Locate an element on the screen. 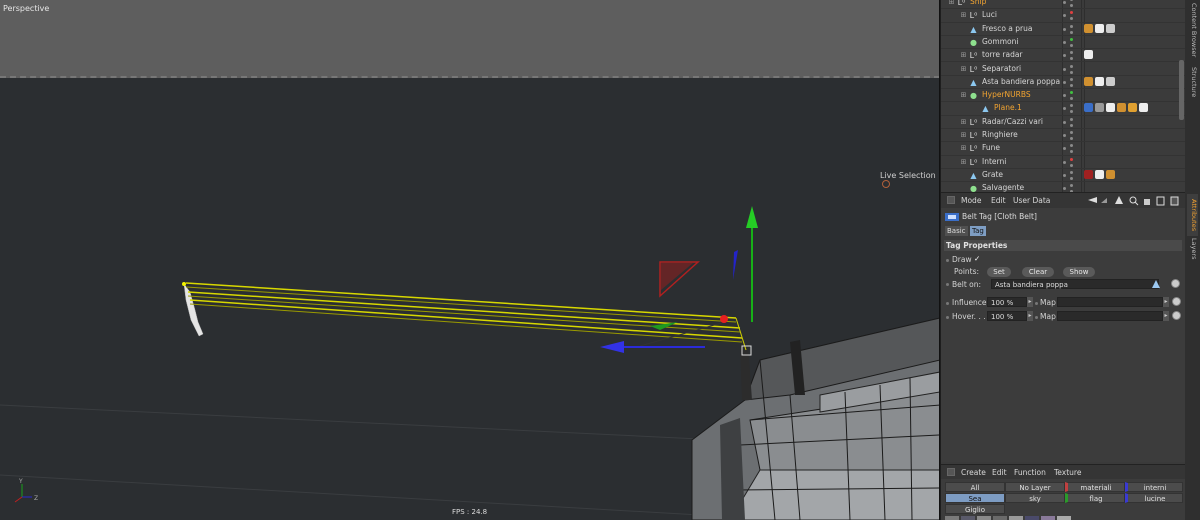 The width and height of the screenshot is (1200, 520). object-row: ⊞ L⁰ Interni is located at coordinates (1063, 162).